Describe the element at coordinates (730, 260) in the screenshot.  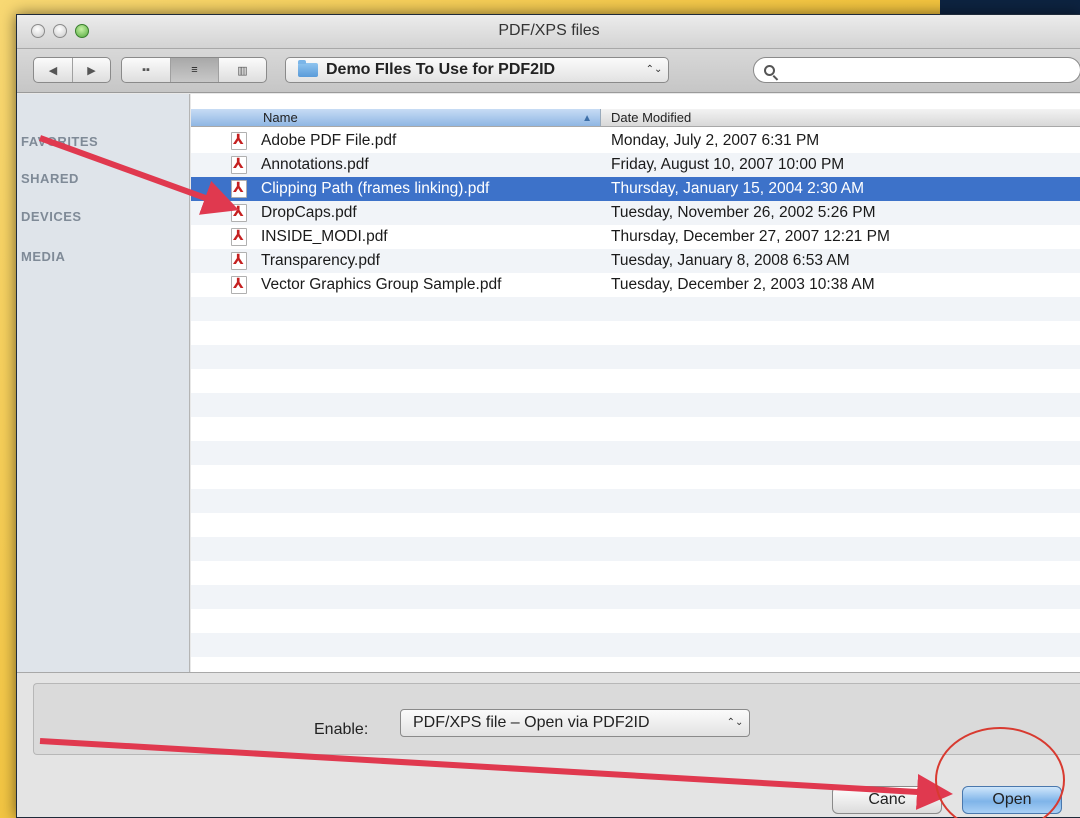
I see `file-date-modified: Tuesday, January 8, 2008 6:53 AM` at that location.